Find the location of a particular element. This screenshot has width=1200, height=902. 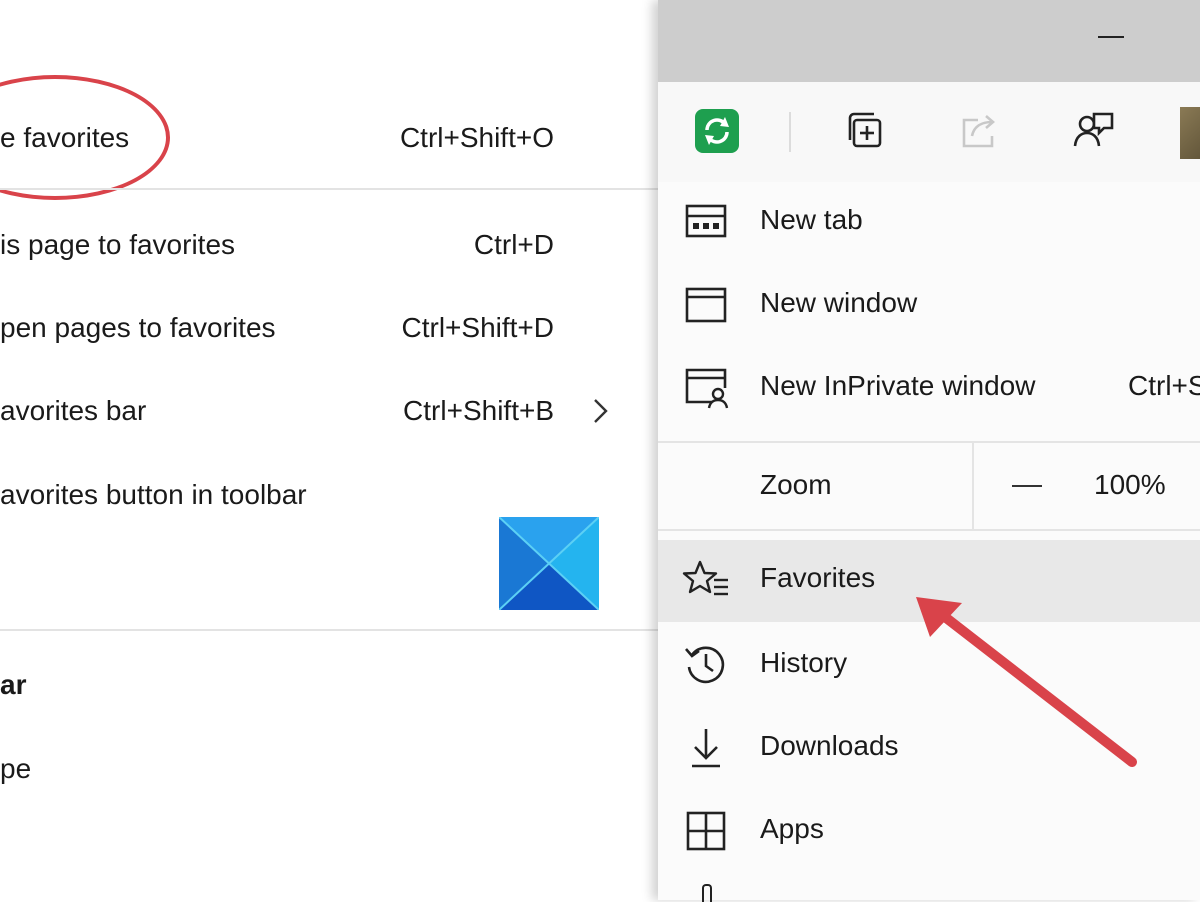

submenu-item-label: avorites bar is located at coordinates (73, 410).